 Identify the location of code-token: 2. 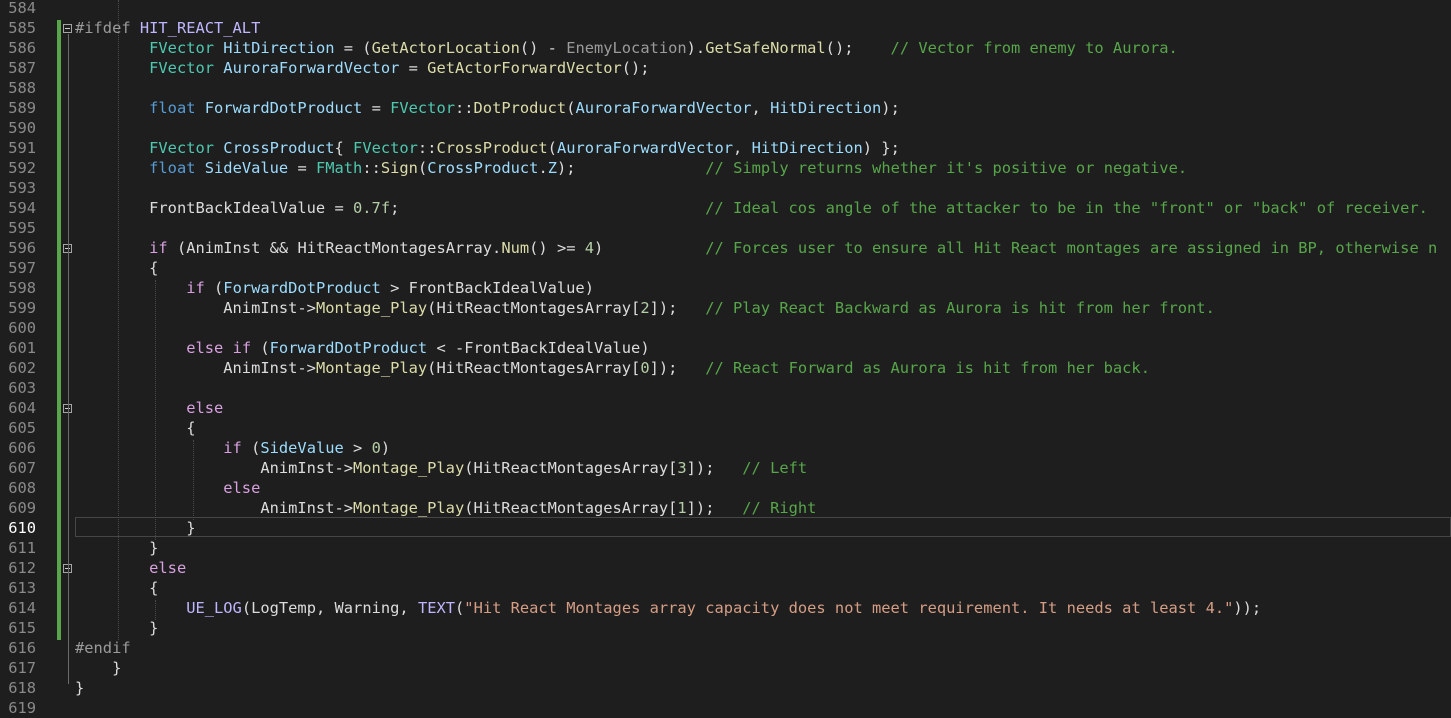
(645, 308).